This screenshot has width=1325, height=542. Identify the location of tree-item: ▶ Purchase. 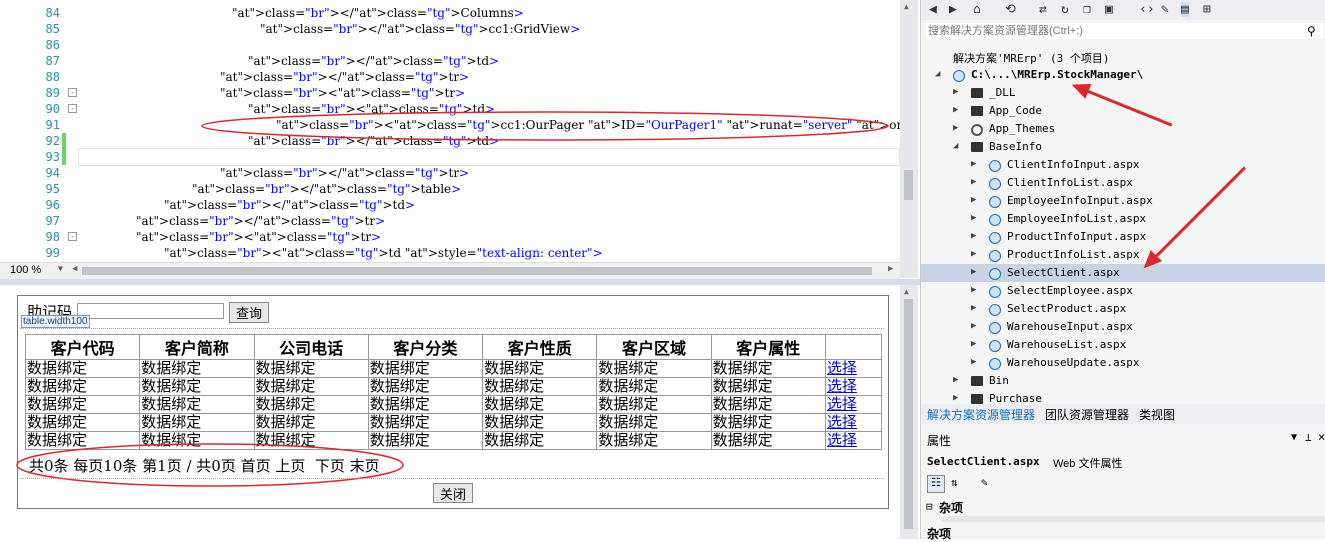
(1123, 397).